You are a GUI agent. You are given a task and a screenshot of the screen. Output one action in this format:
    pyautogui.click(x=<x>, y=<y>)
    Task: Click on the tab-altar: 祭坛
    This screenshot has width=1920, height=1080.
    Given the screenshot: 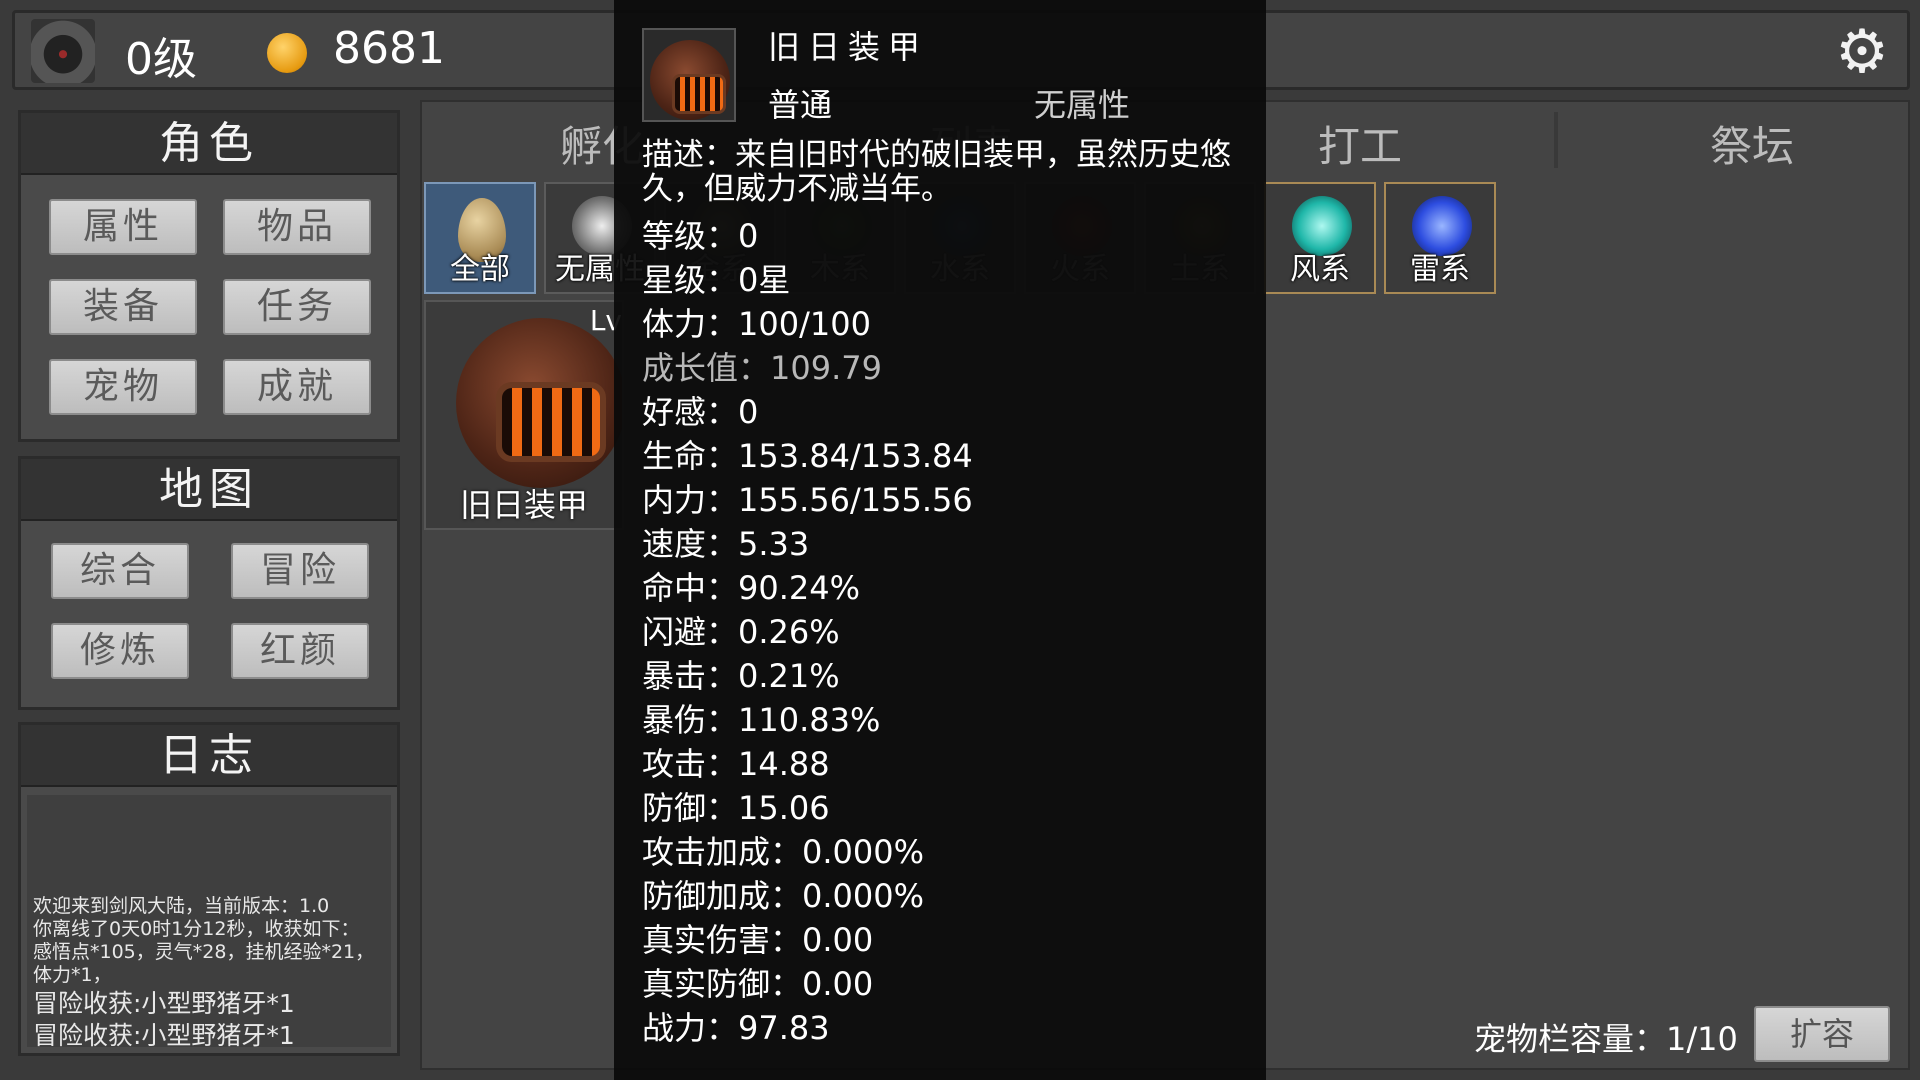 What is the action you would take?
    pyautogui.click(x=1752, y=147)
    